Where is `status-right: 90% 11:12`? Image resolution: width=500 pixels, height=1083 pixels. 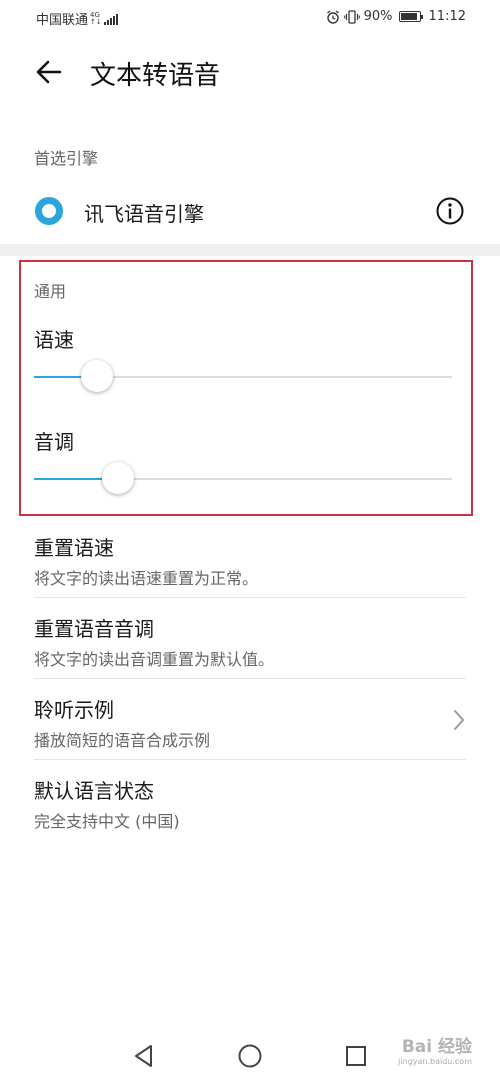
status-right: 90% 11:12 is located at coordinates (396, 16).